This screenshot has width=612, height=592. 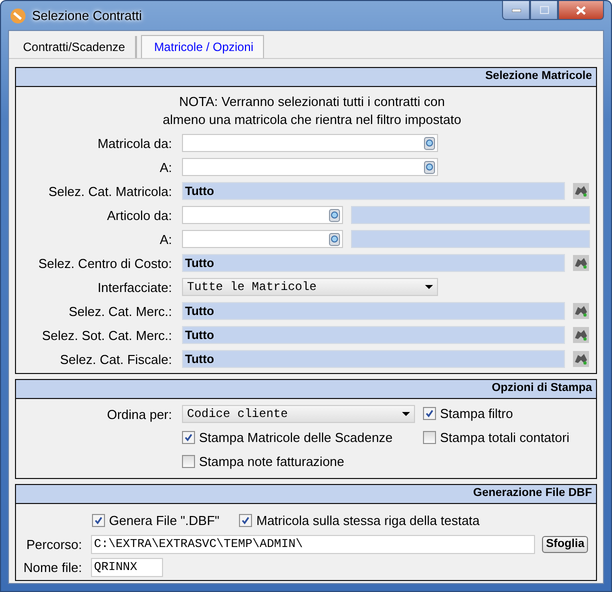 I want to click on maximize-button, so click(x=544, y=10).